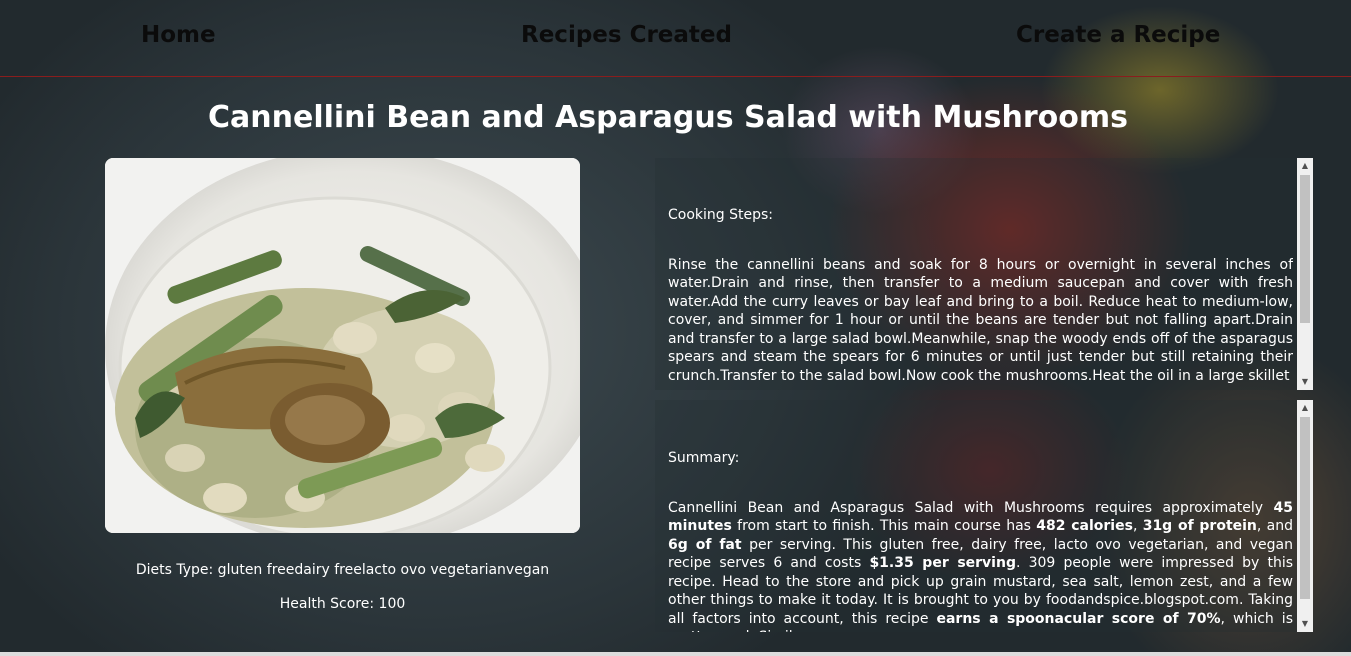 The width and height of the screenshot is (1351, 656). What do you see at coordinates (1199, 526) in the screenshot?
I see `summary-protein: 31g of protein` at bounding box center [1199, 526].